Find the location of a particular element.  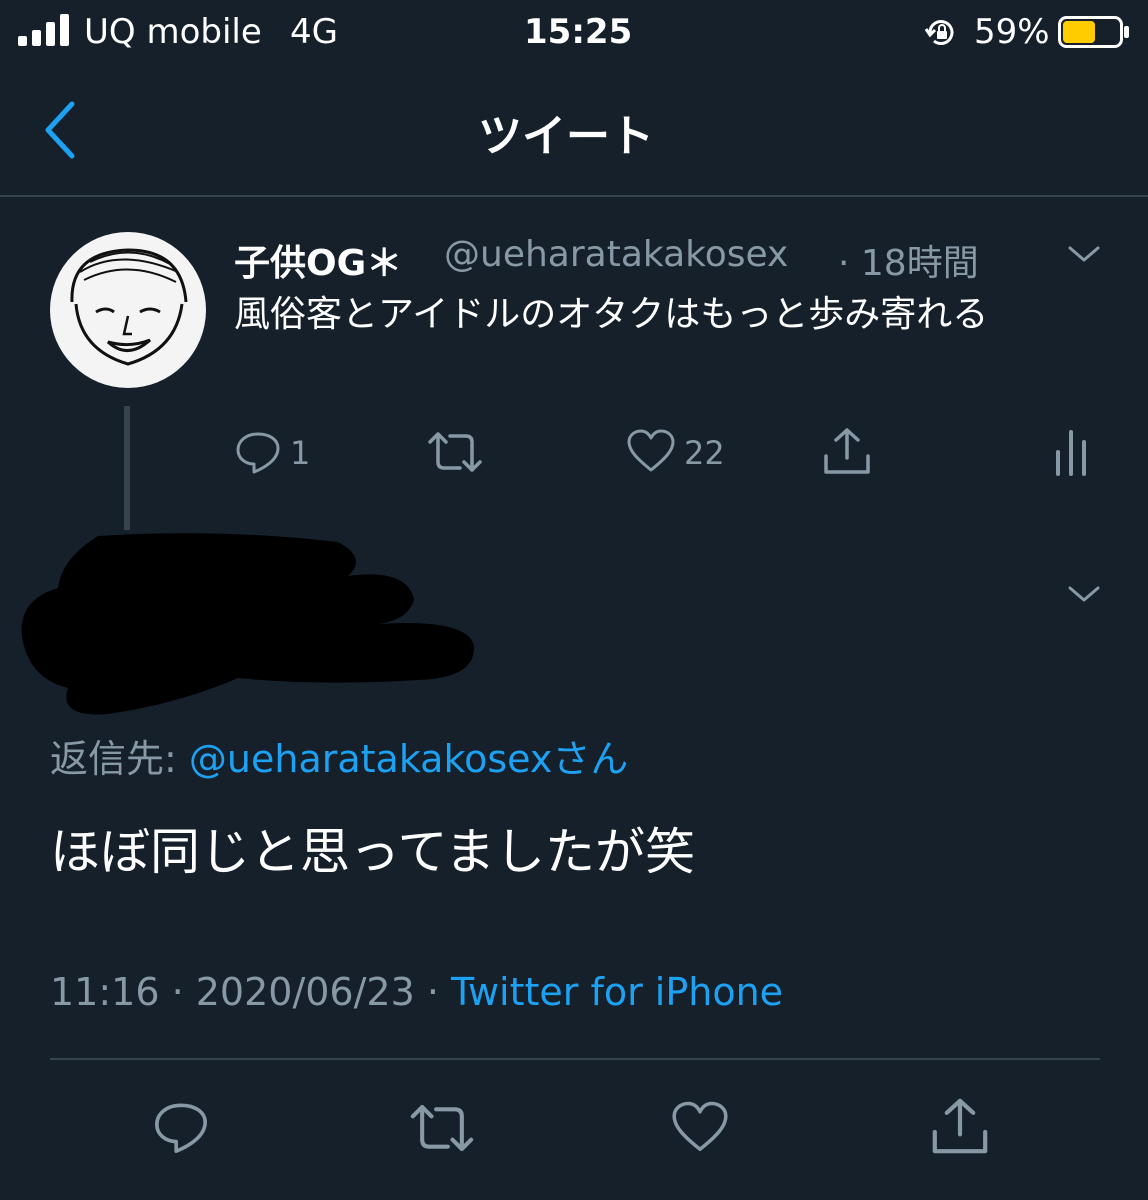

reply-button is located at coordinates (258, 452).